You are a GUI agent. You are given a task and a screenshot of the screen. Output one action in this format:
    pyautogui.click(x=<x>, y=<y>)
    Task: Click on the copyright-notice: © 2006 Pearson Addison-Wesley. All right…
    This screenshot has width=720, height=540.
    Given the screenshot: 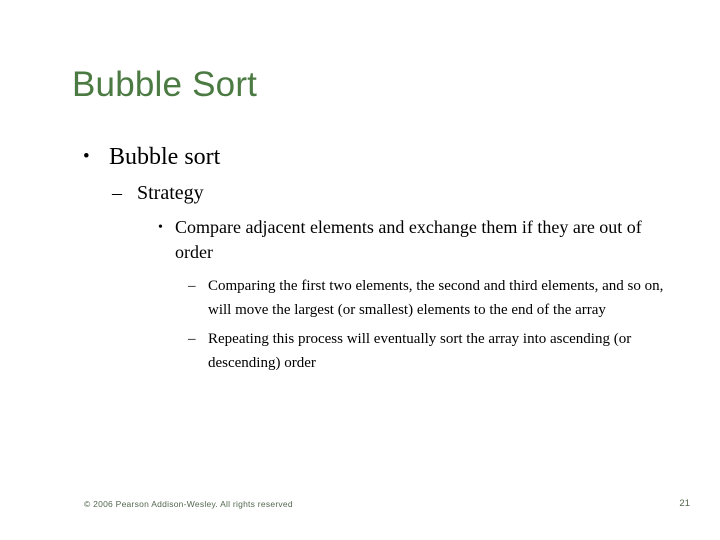 What is the action you would take?
    pyautogui.click(x=188, y=504)
    